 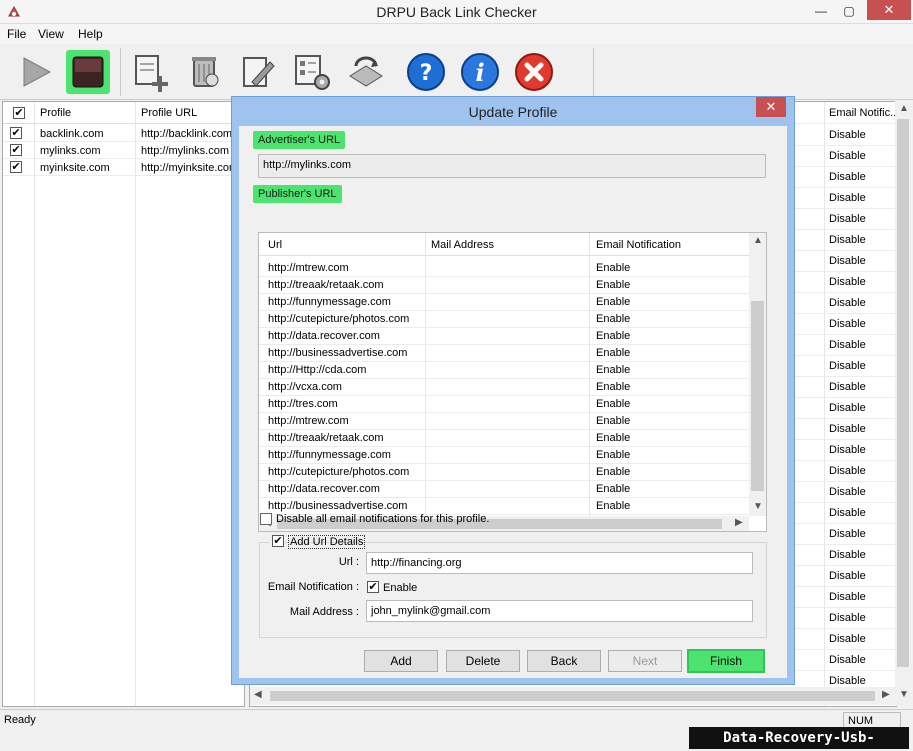 I want to click on grid-header-url: Url, so click(x=275, y=245).